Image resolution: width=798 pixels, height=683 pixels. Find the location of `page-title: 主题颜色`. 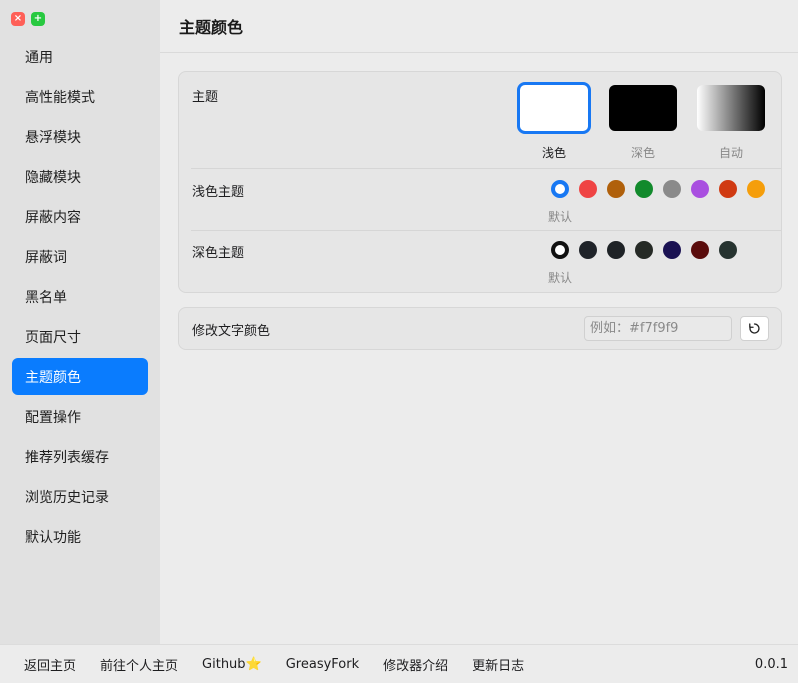

page-title: 主题颜色 is located at coordinates (211, 27).